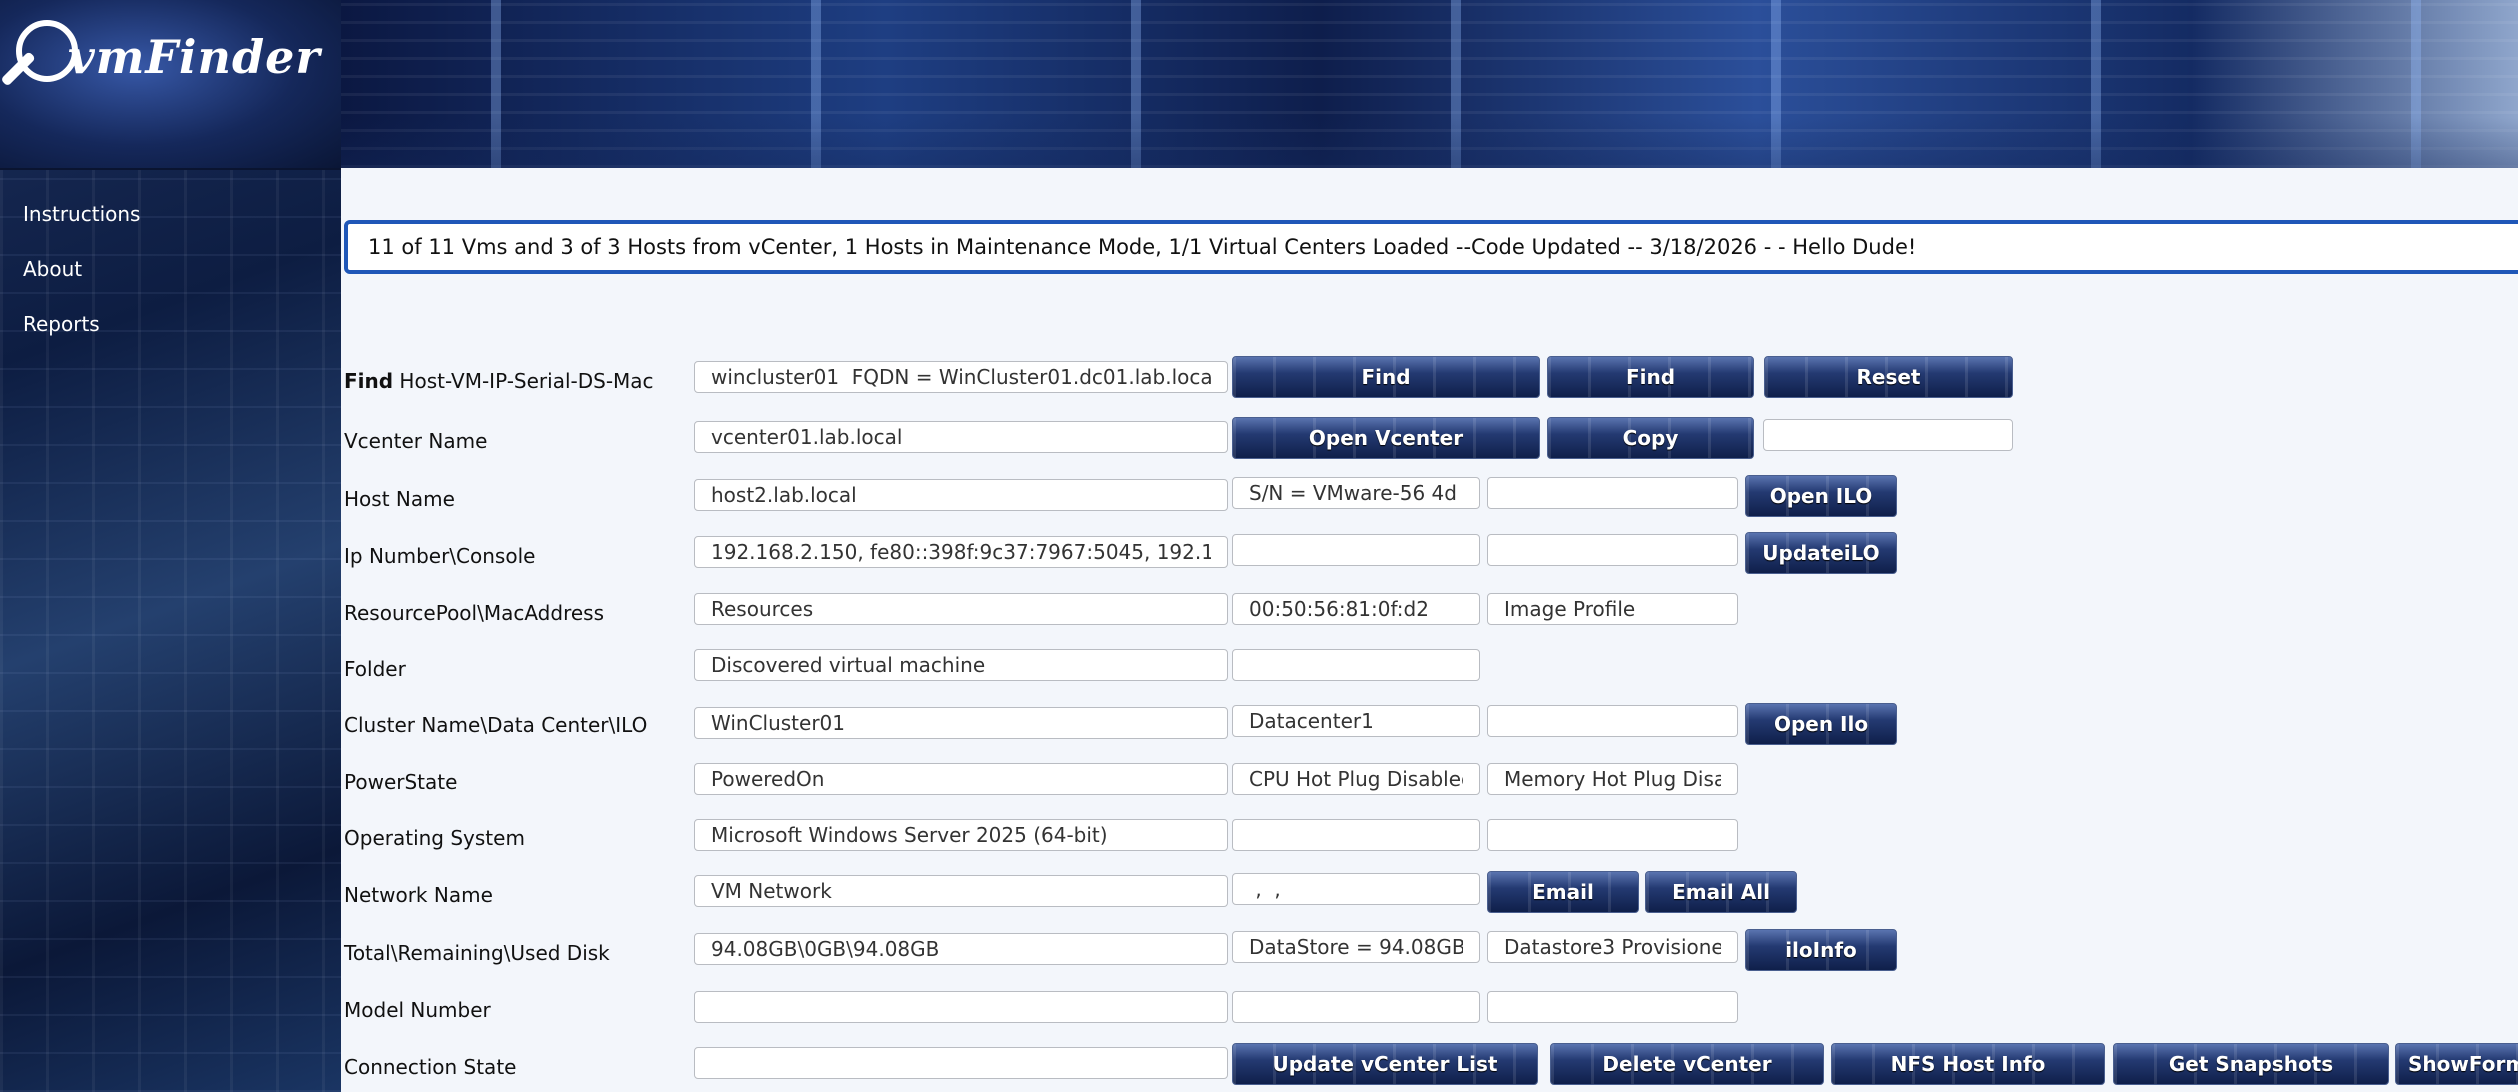 The width and height of the screenshot is (2518, 1092). What do you see at coordinates (474, 613) in the screenshot?
I see `pool-label: ResourcePool\MacAddress` at bounding box center [474, 613].